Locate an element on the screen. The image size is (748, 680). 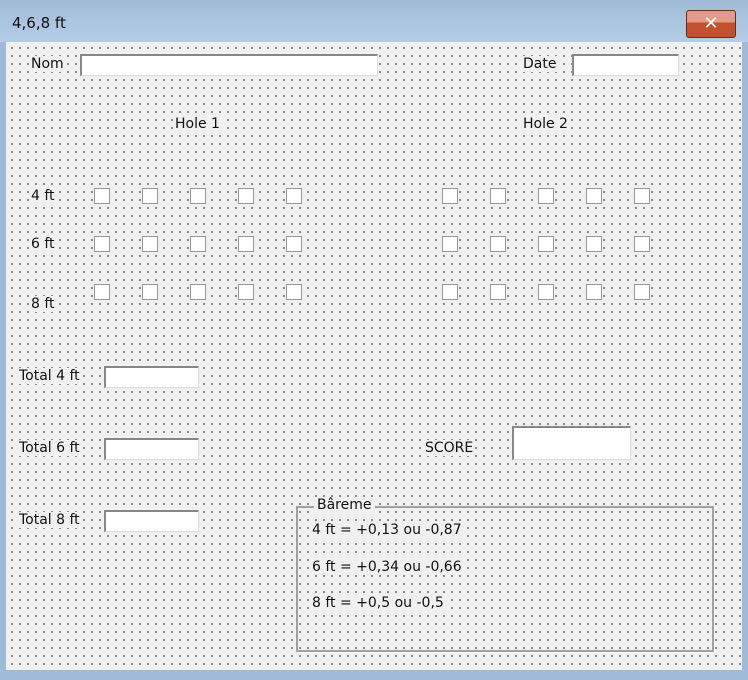
close-icon: ✕ is located at coordinates (711, 23).